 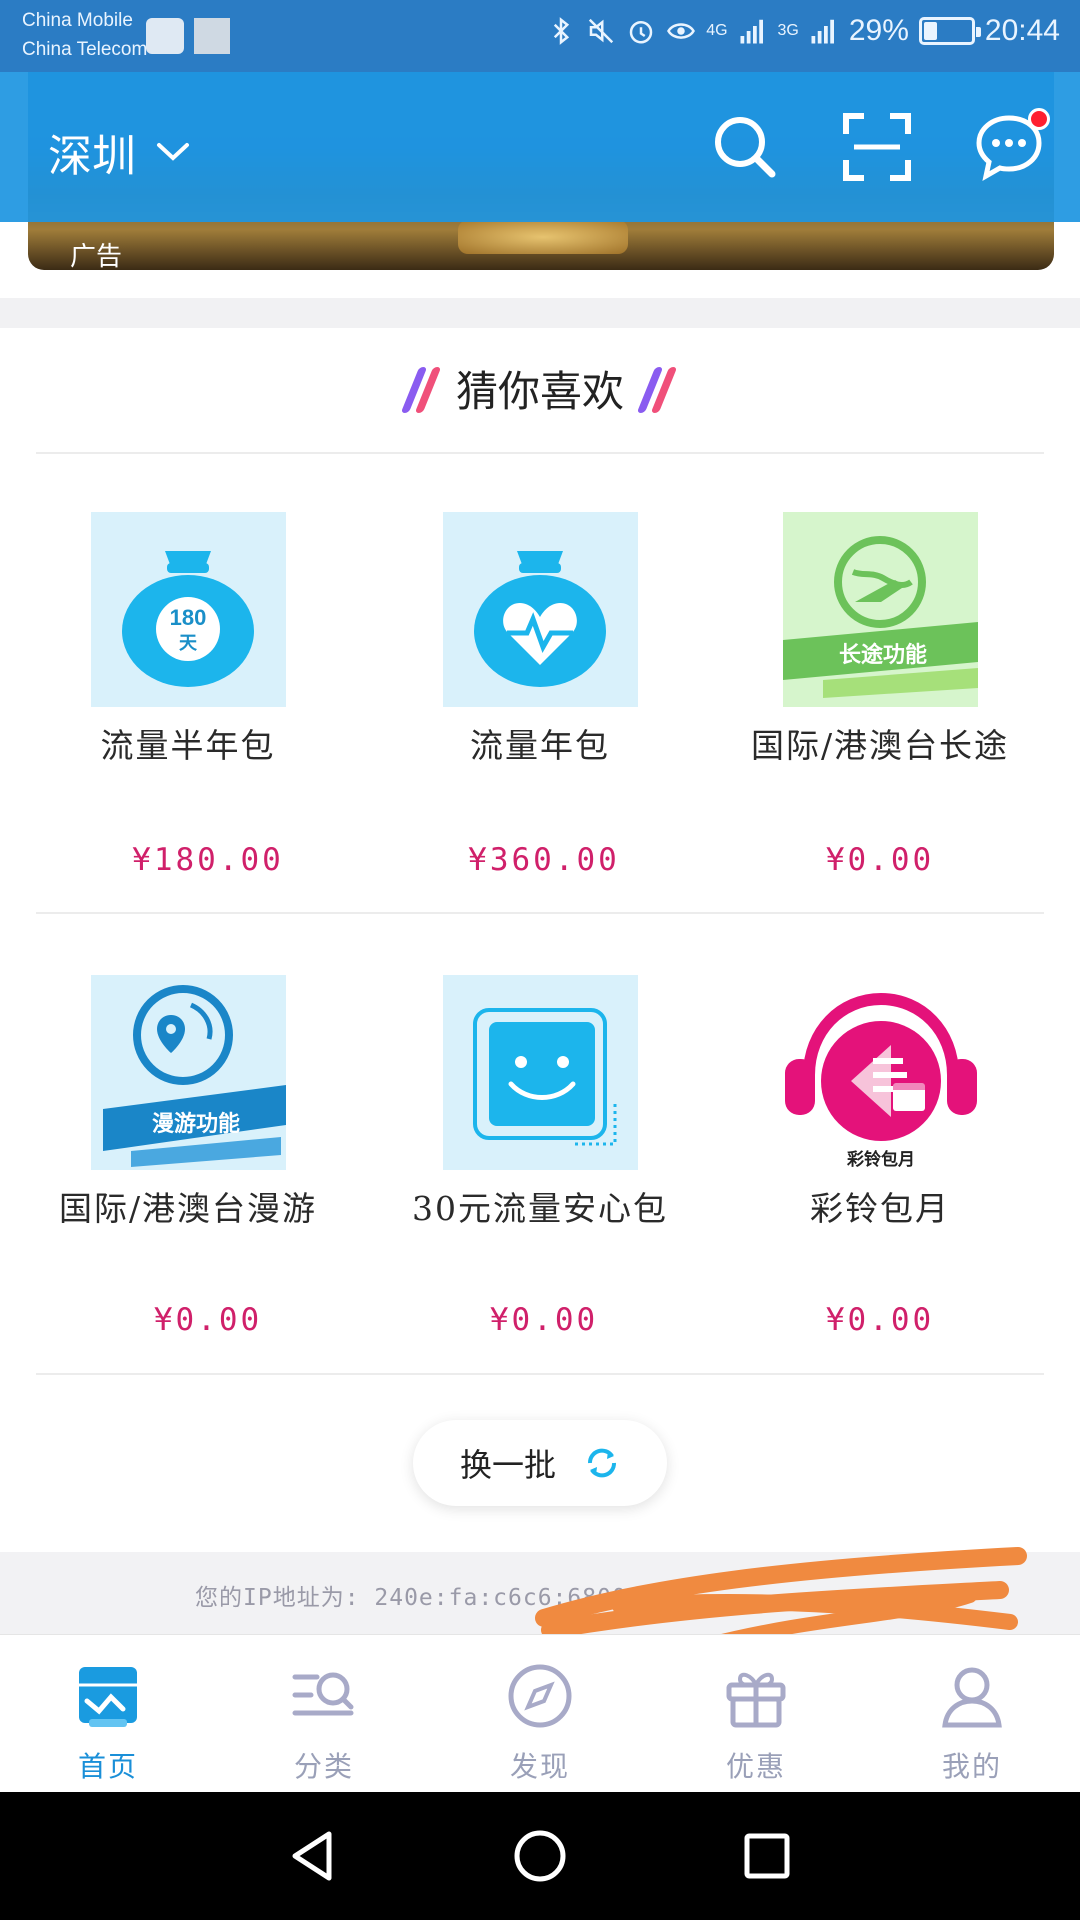 What do you see at coordinates (188, 617) in the screenshot?
I see `svg-text: 180` at bounding box center [188, 617].